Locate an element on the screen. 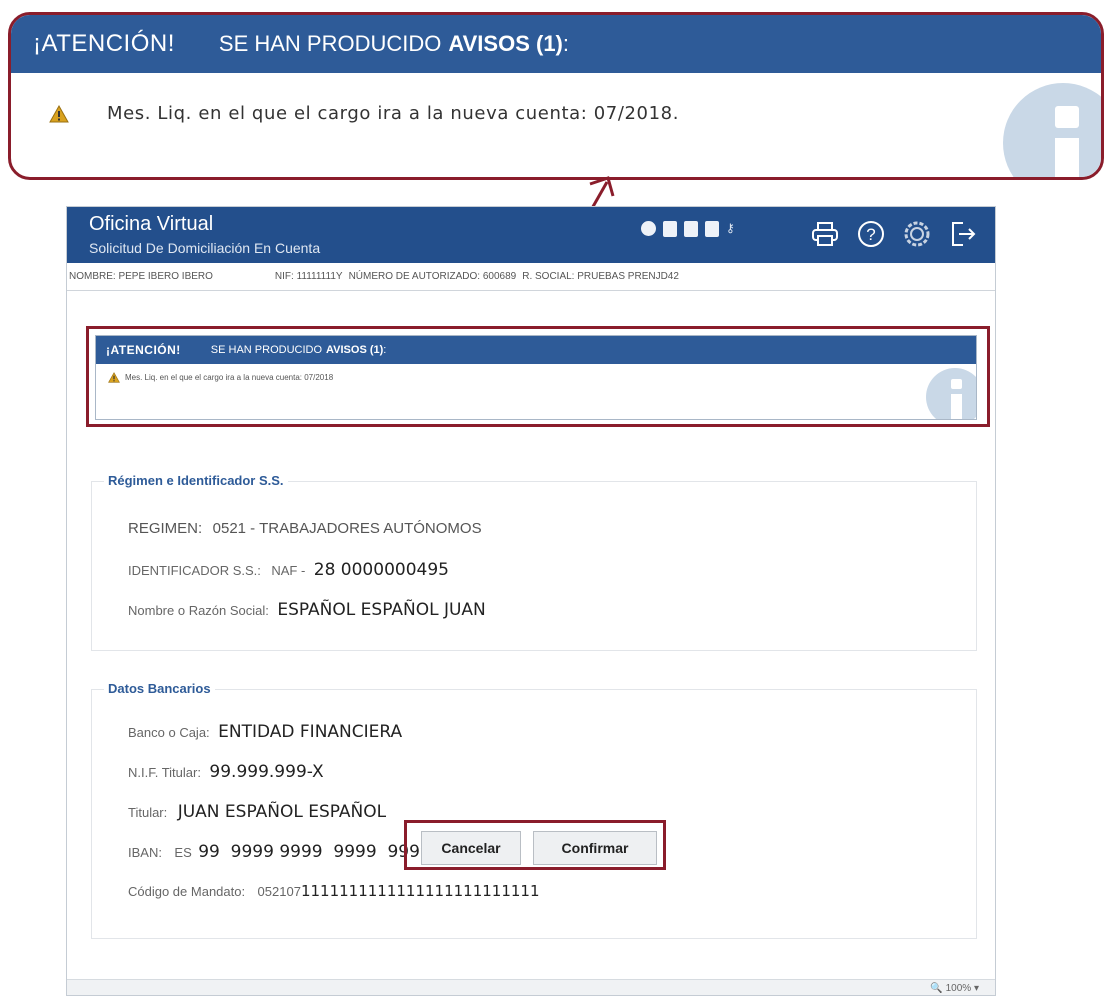  confirm-button: Confirmar is located at coordinates (595, 848).